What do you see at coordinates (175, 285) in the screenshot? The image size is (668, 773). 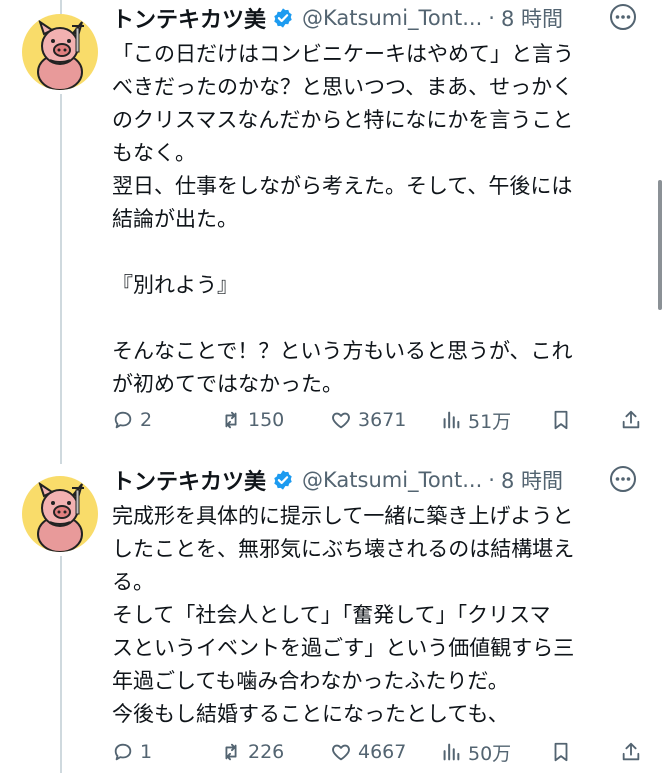 I see `tweet-line: 『別れよう』` at bounding box center [175, 285].